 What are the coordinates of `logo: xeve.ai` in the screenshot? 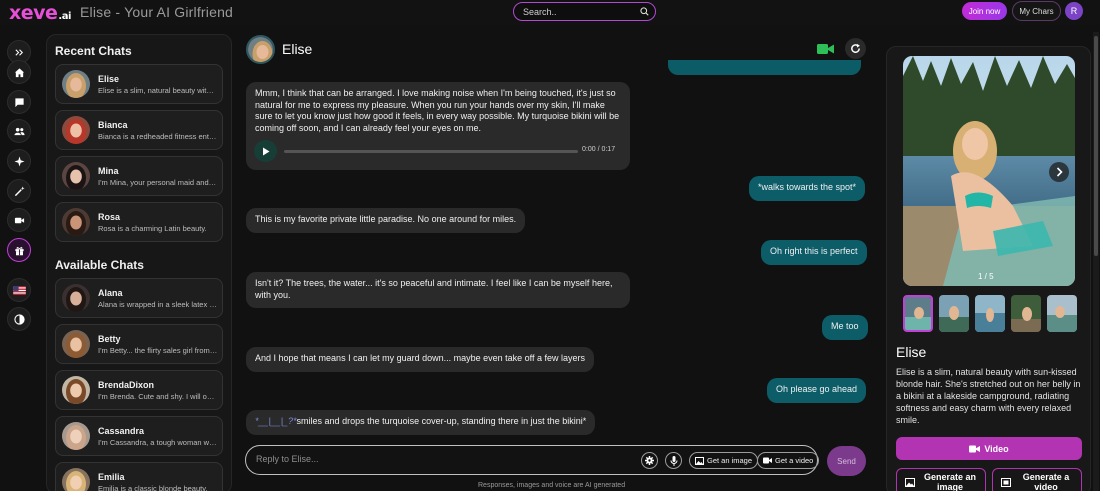 It's located at (40, 13).